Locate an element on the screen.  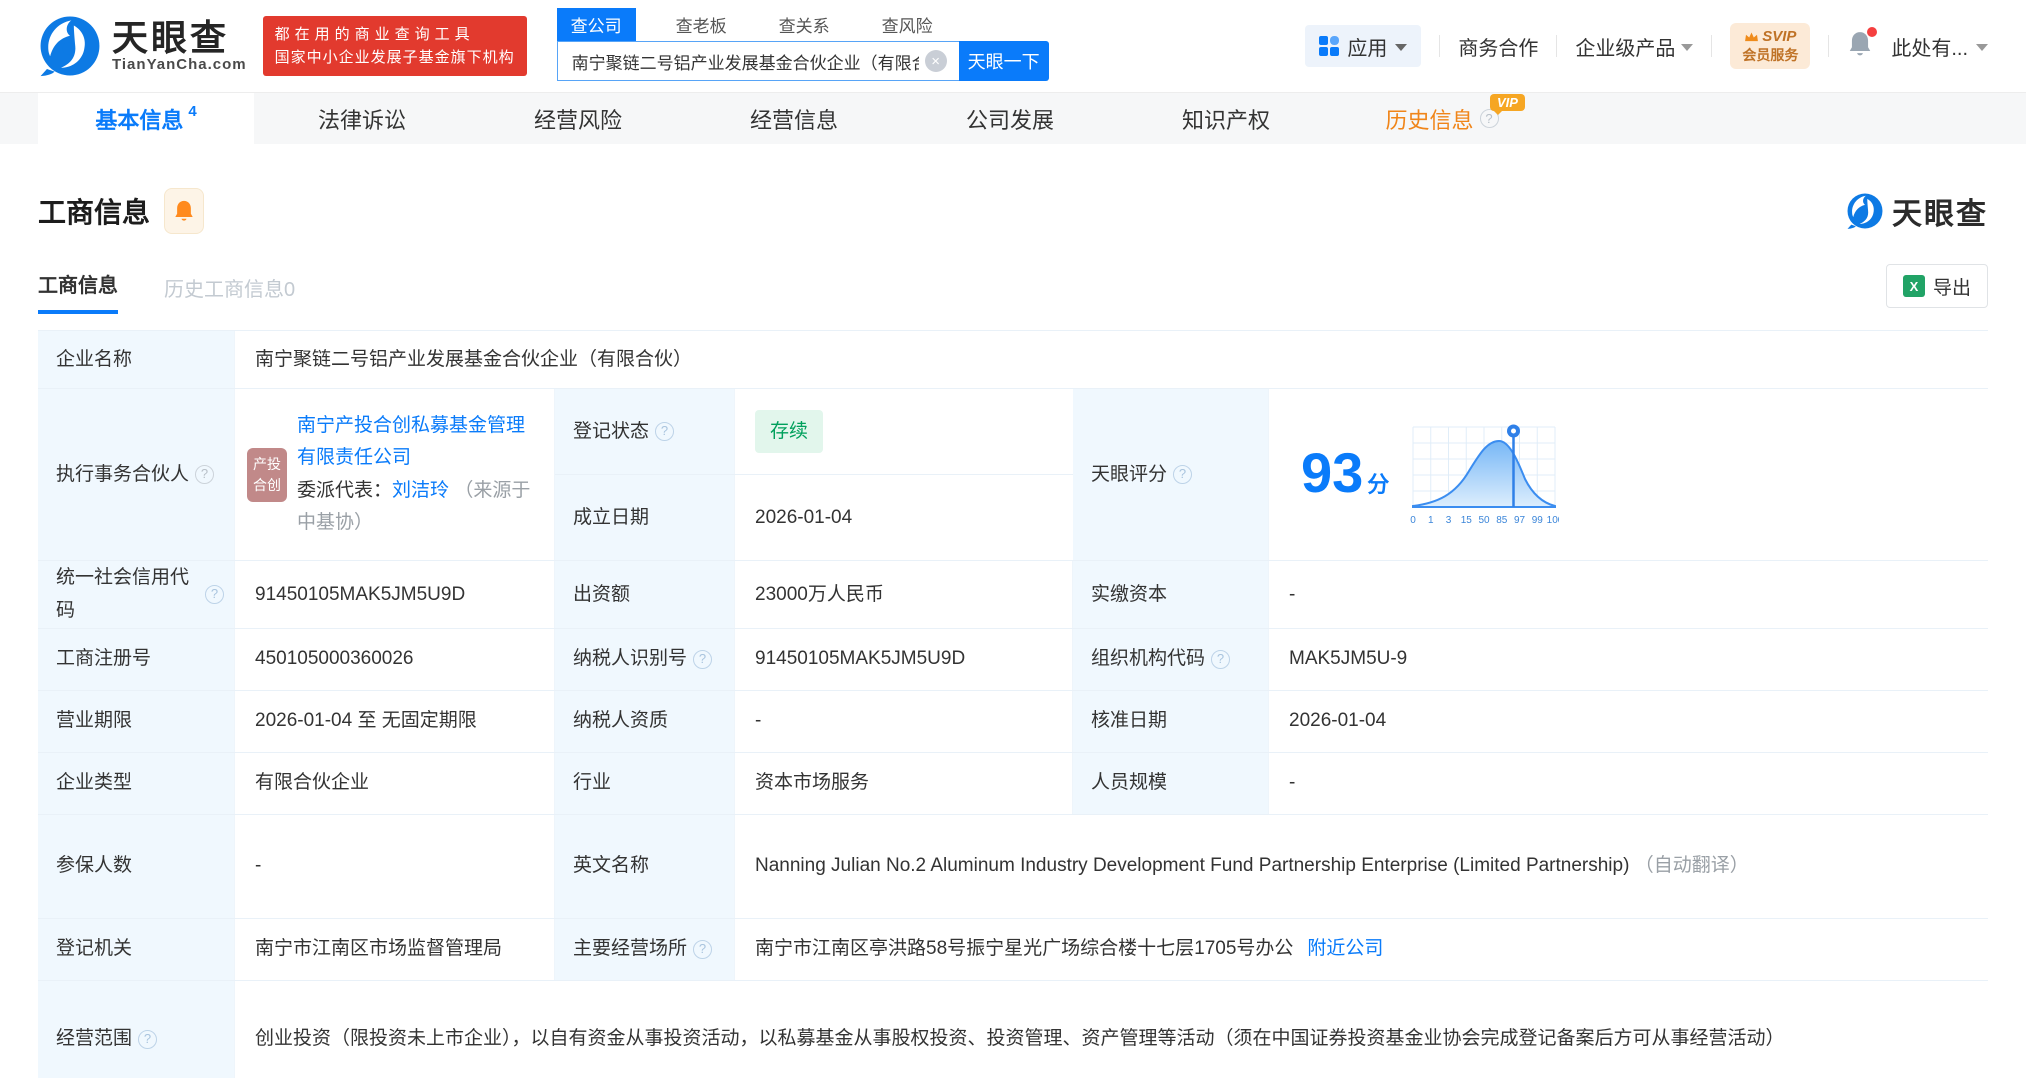
search-tab-boss: 查老板 is located at coordinates (701, 24).